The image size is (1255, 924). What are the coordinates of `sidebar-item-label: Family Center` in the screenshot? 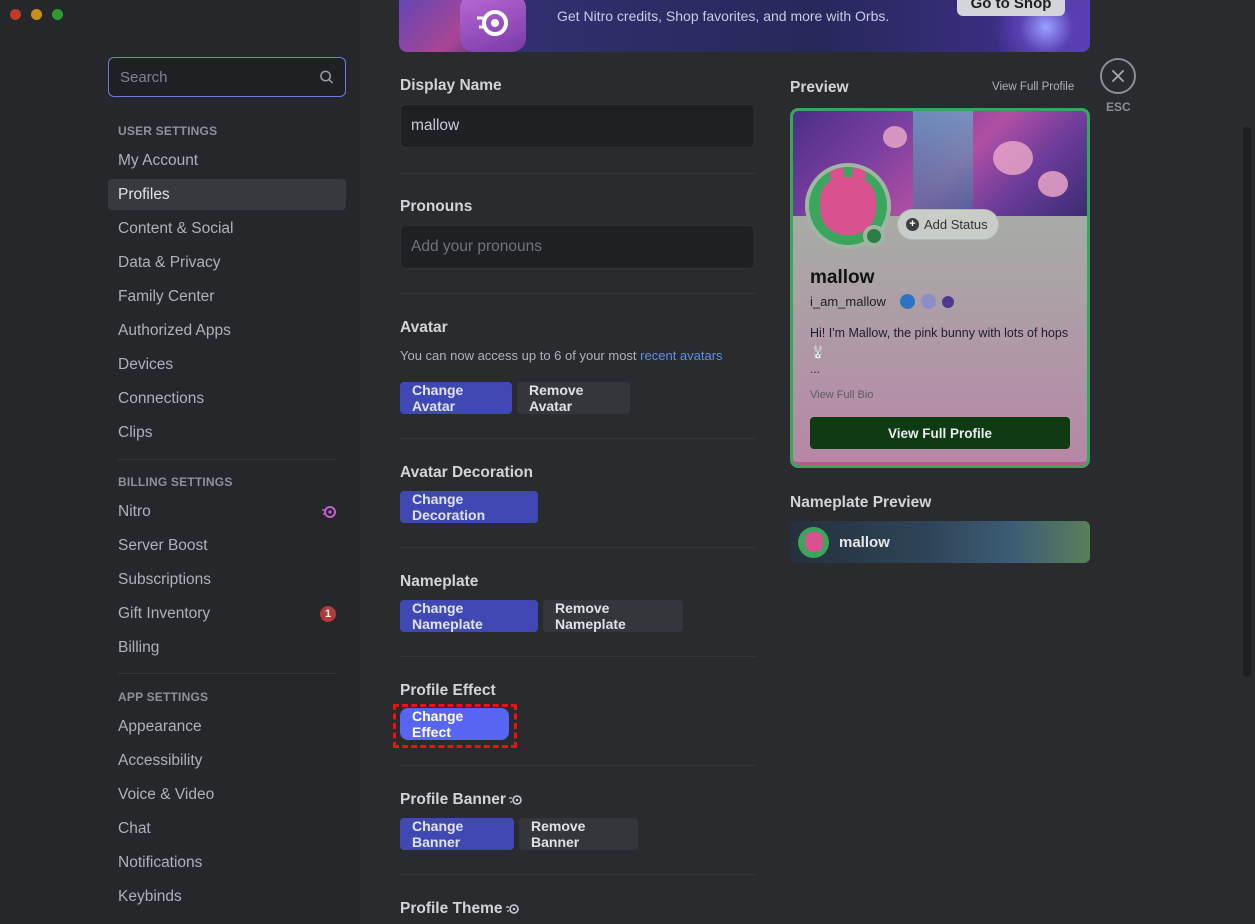 It's located at (166, 296).